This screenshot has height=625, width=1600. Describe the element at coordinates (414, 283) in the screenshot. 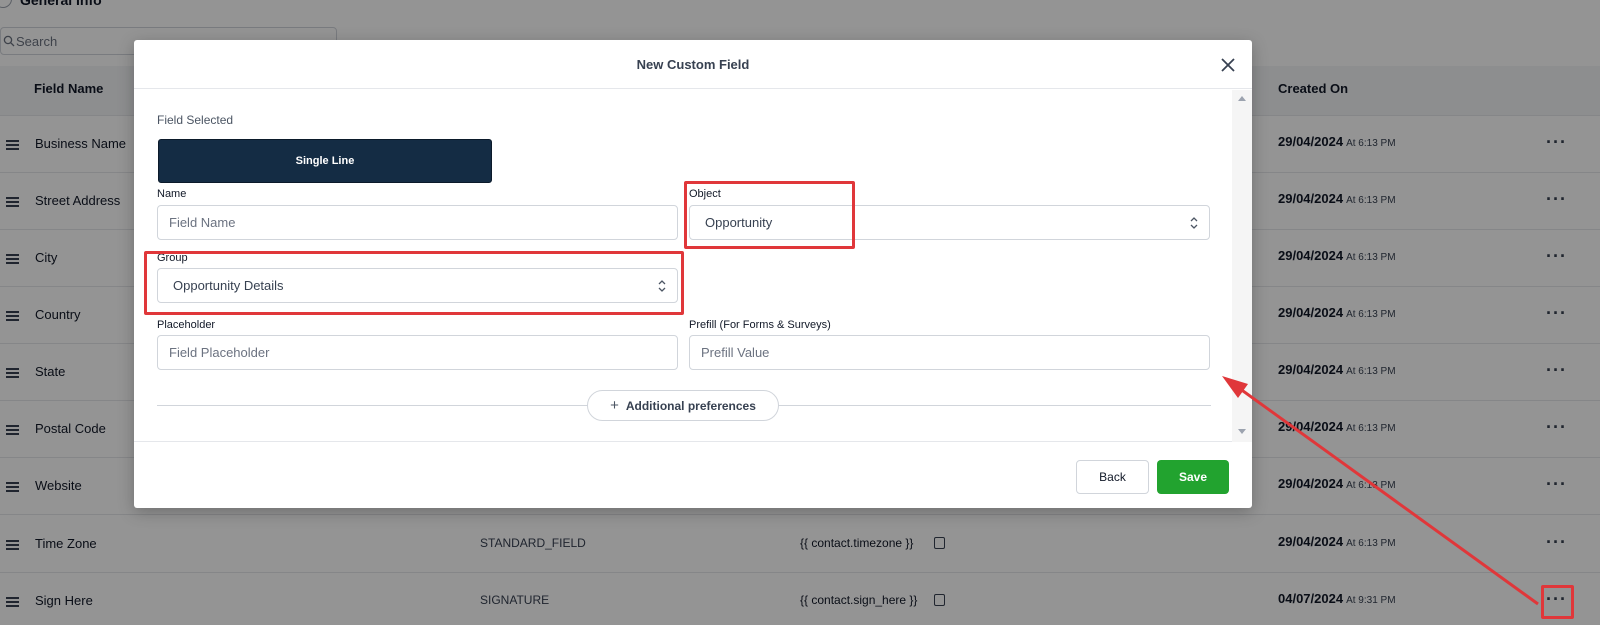

I see `group-highlight-box` at that location.